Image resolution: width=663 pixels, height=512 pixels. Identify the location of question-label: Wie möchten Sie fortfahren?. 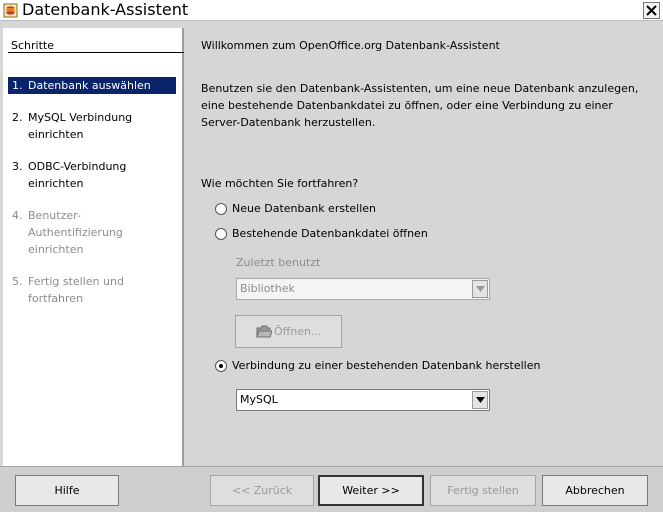
(280, 183).